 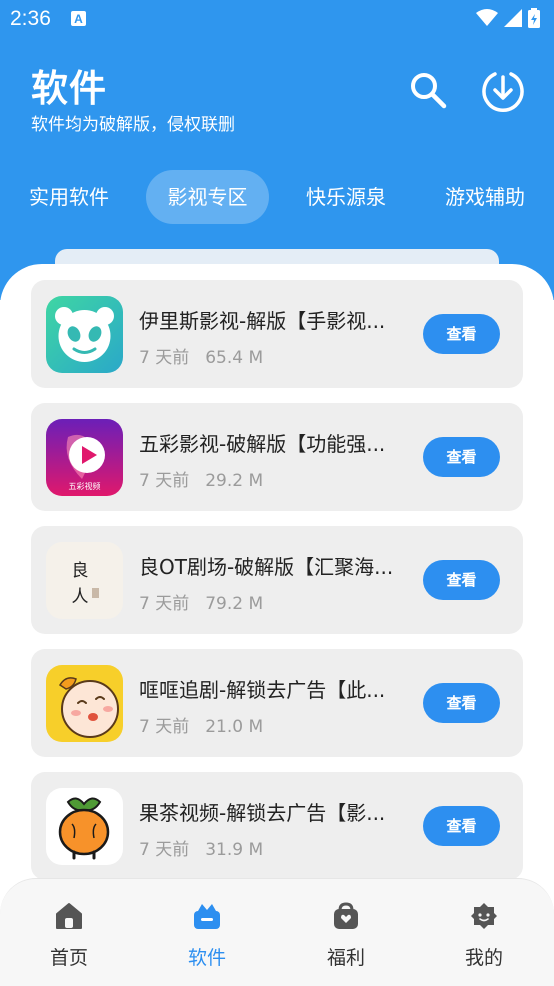 What do you see at coordinates (345, 958) in the screenshot?
I see `nav-label-welfare: 福利` at bounding box center [345, 958].